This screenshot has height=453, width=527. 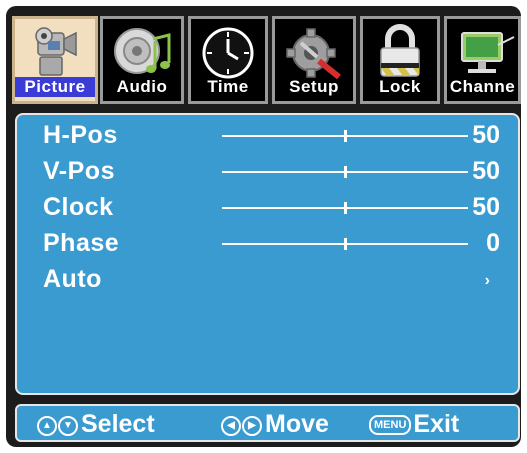 What do you see at coordinates (487, 280) in the screenshot?
I see `chevron-right-icon: ›` at bounding box center [487, 280].